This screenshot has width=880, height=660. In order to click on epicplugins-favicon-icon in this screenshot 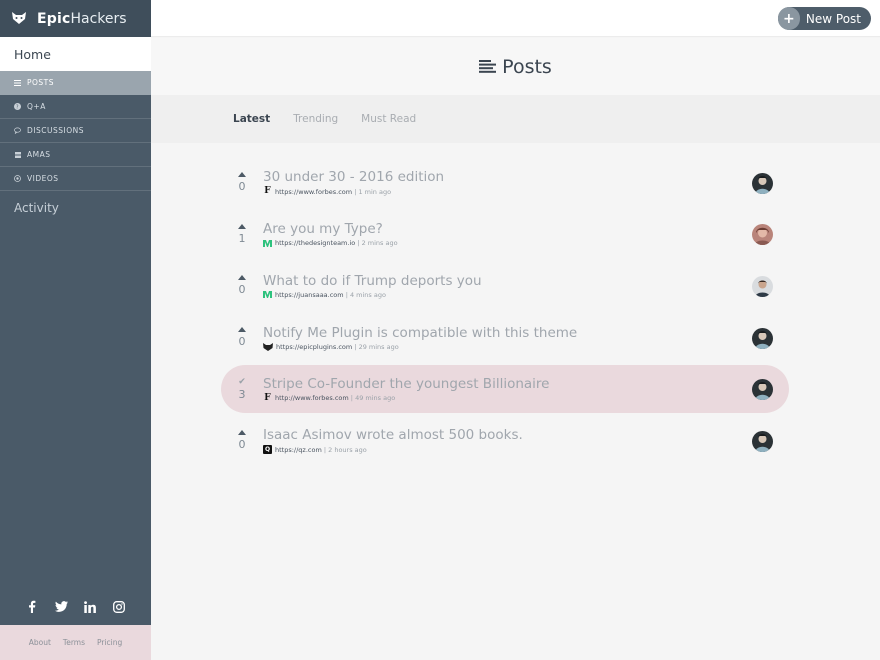, I will do `click(268, 346)`.